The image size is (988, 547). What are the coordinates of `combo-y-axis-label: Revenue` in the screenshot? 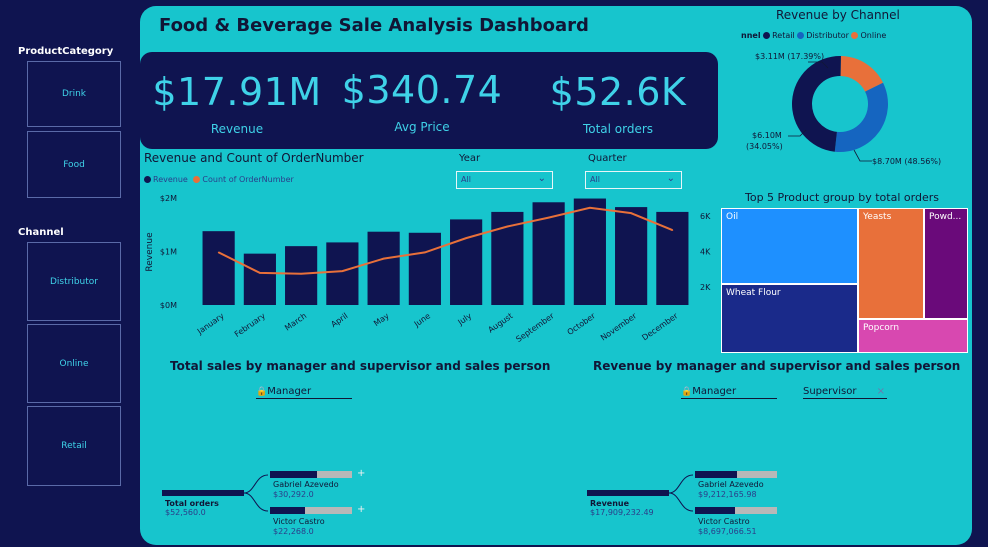 It's located at (150, 252).